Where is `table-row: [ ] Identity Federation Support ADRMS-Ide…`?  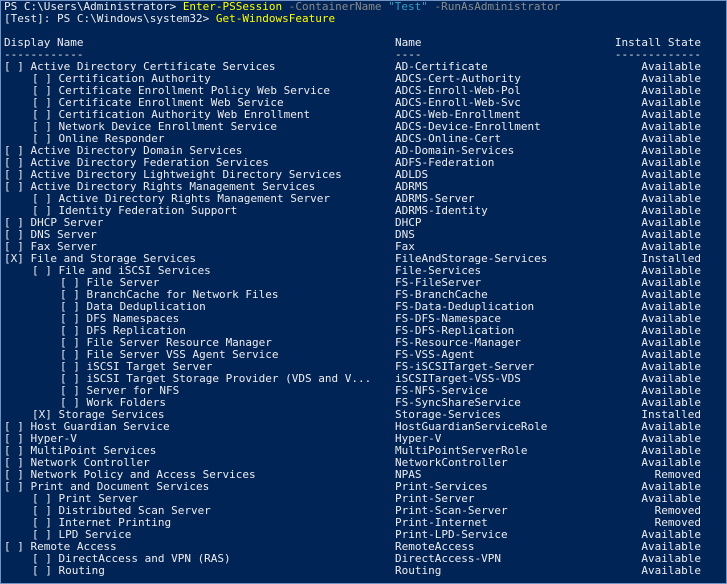 table-row: [ ] Identity Federation Support ADRMS-Ide… is located at coordinates (363, 211).